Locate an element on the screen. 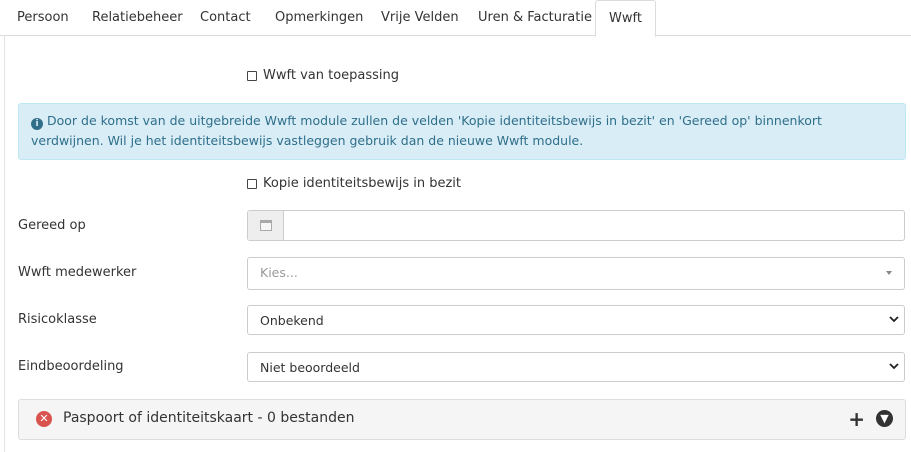 The width and height of the screenshot is (911, 452). final-value: Niet beoordeeld is located at coordinates (310, 367).